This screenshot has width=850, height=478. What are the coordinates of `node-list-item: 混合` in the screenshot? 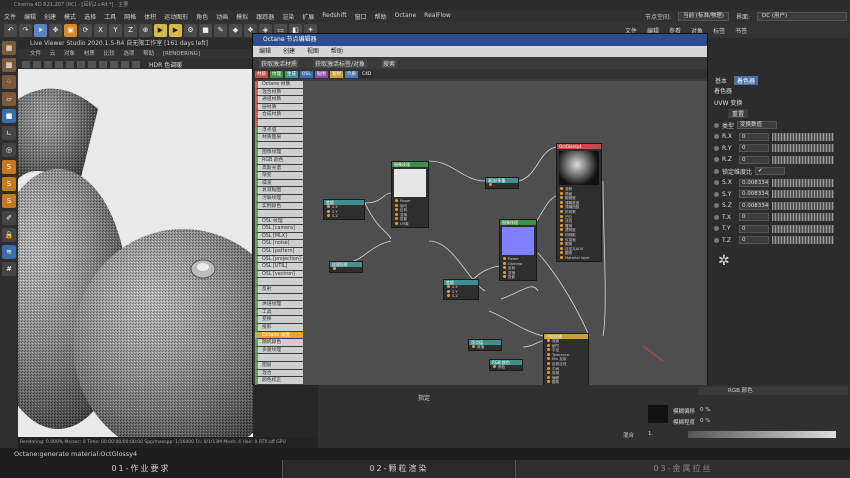 It's located at (279, 373).